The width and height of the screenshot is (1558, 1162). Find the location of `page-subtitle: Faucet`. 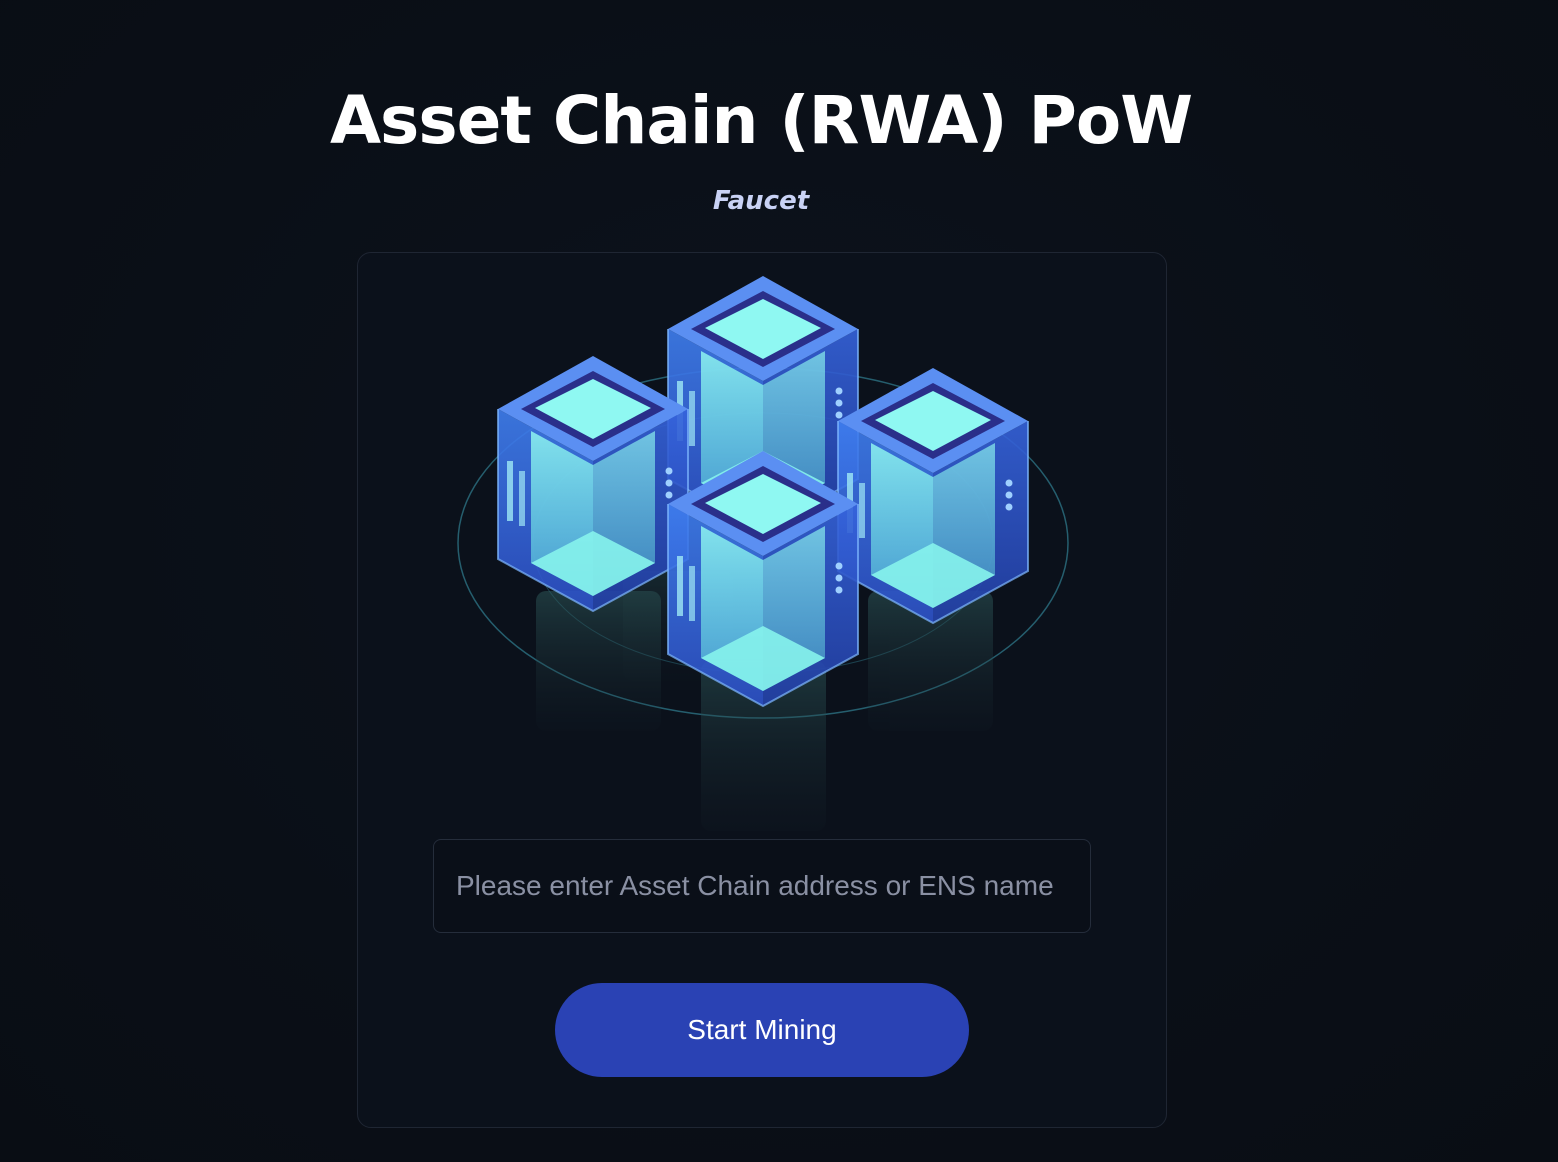

page-subtitle: Faucet is located at coordinates (761, 201).